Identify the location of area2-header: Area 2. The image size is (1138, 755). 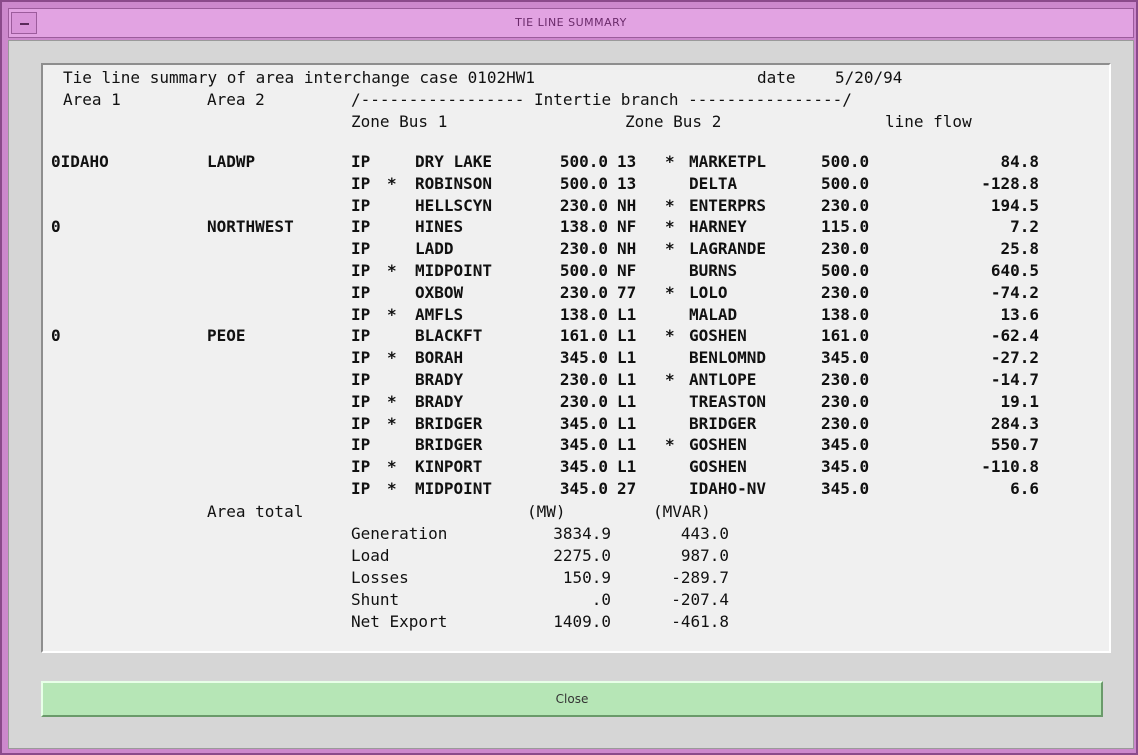
(236, 99).